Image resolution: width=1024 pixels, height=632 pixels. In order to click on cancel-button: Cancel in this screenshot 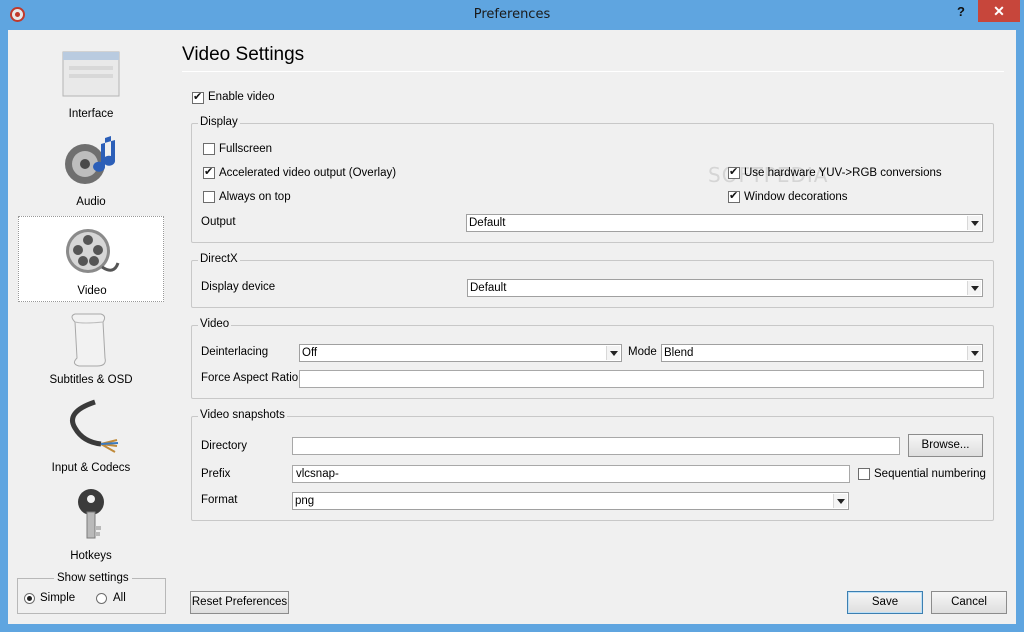, I will do `click(969, 602)`.